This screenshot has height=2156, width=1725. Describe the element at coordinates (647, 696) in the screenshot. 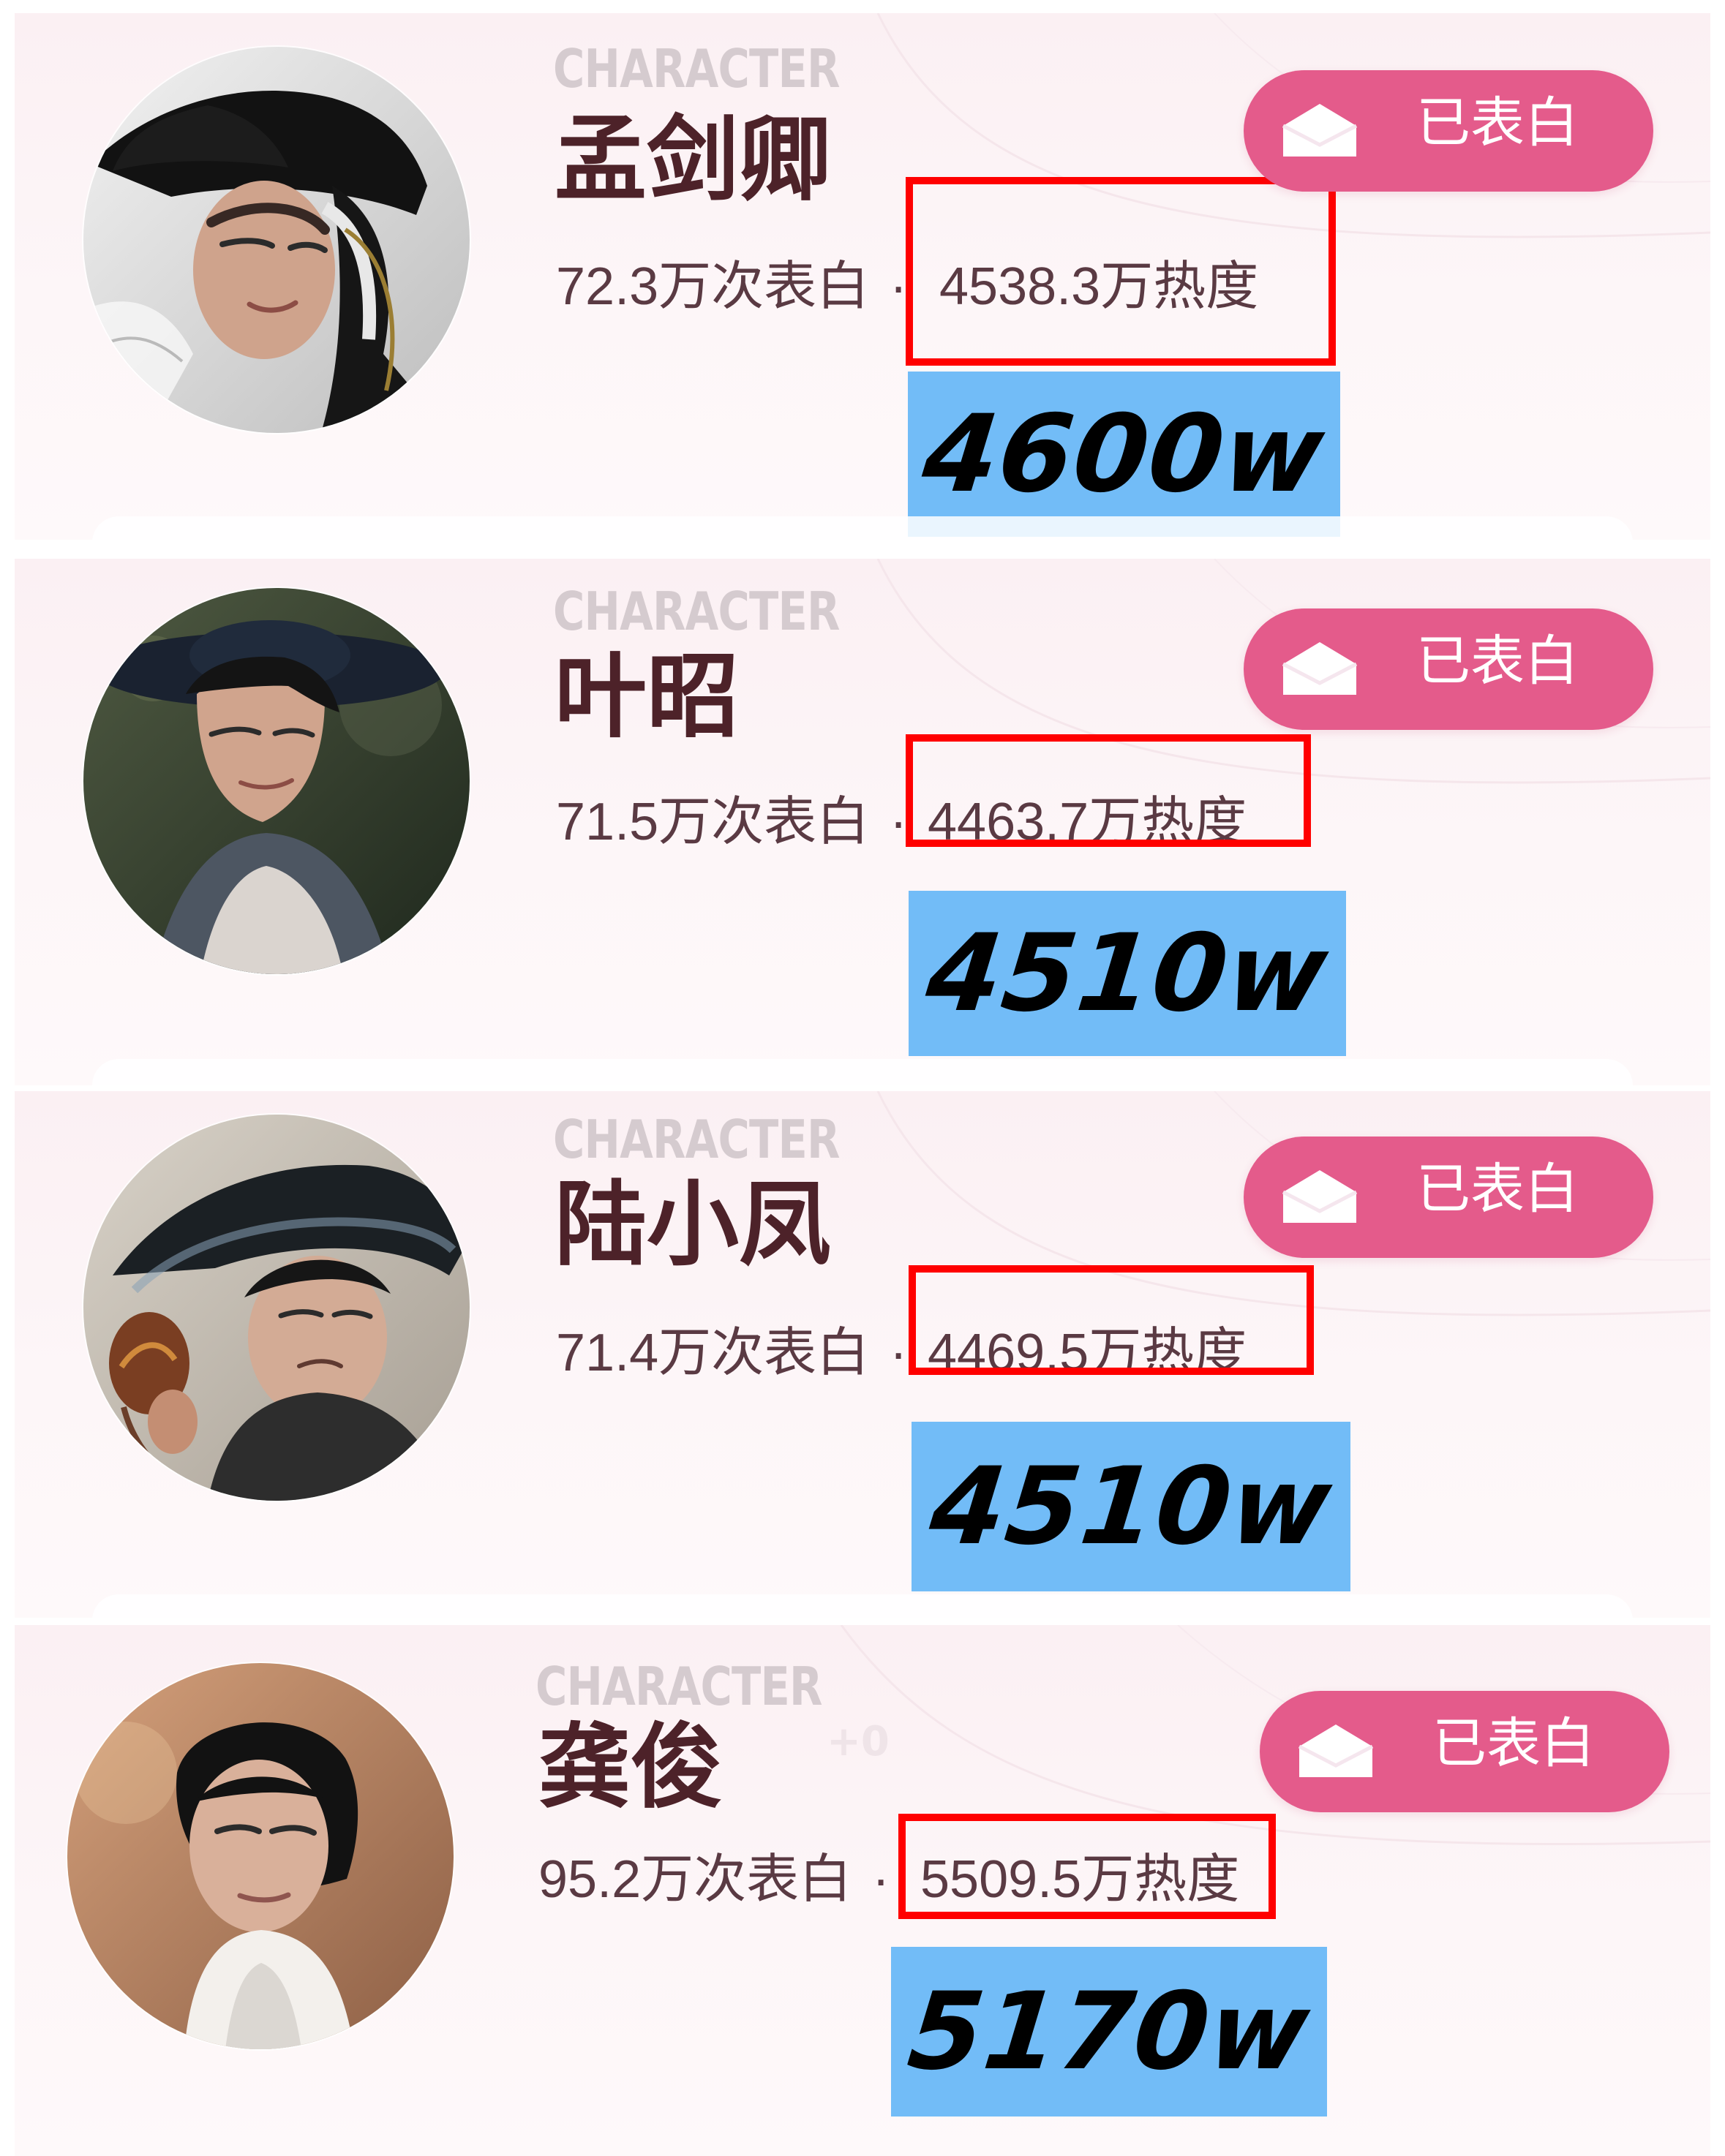

I see `character-name: 叶昭` at that location.